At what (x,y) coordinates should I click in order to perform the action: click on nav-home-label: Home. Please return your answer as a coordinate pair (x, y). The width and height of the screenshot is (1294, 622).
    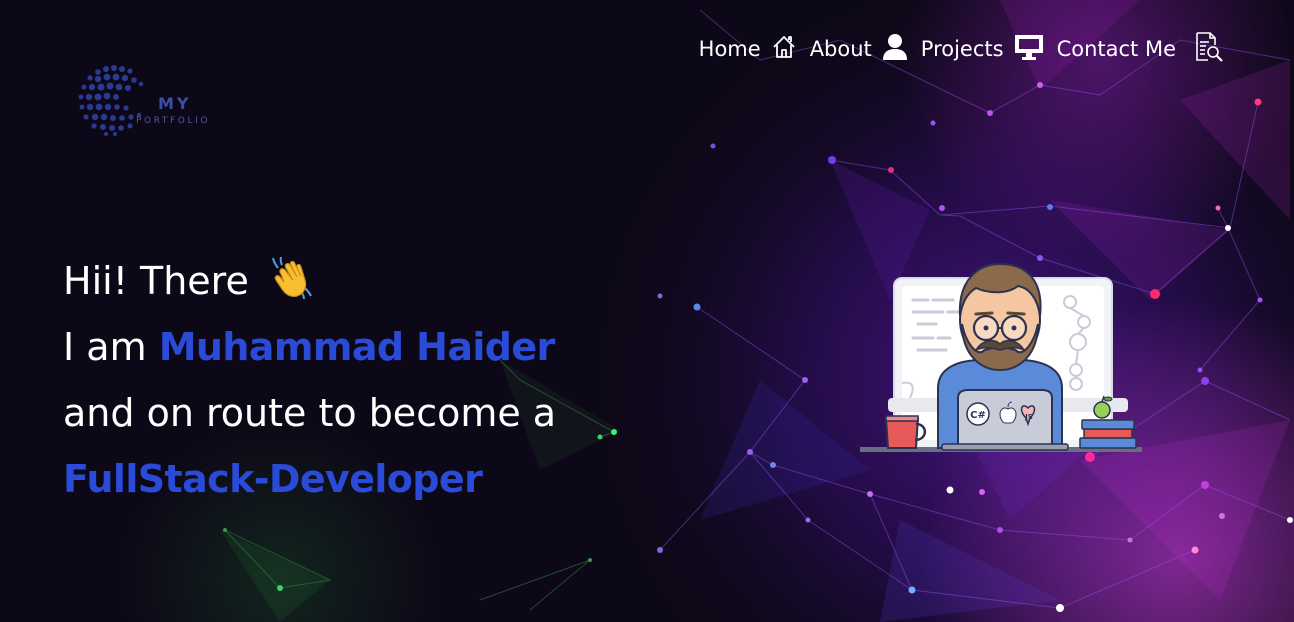
    Looking at the image, I should click on (729, 49).